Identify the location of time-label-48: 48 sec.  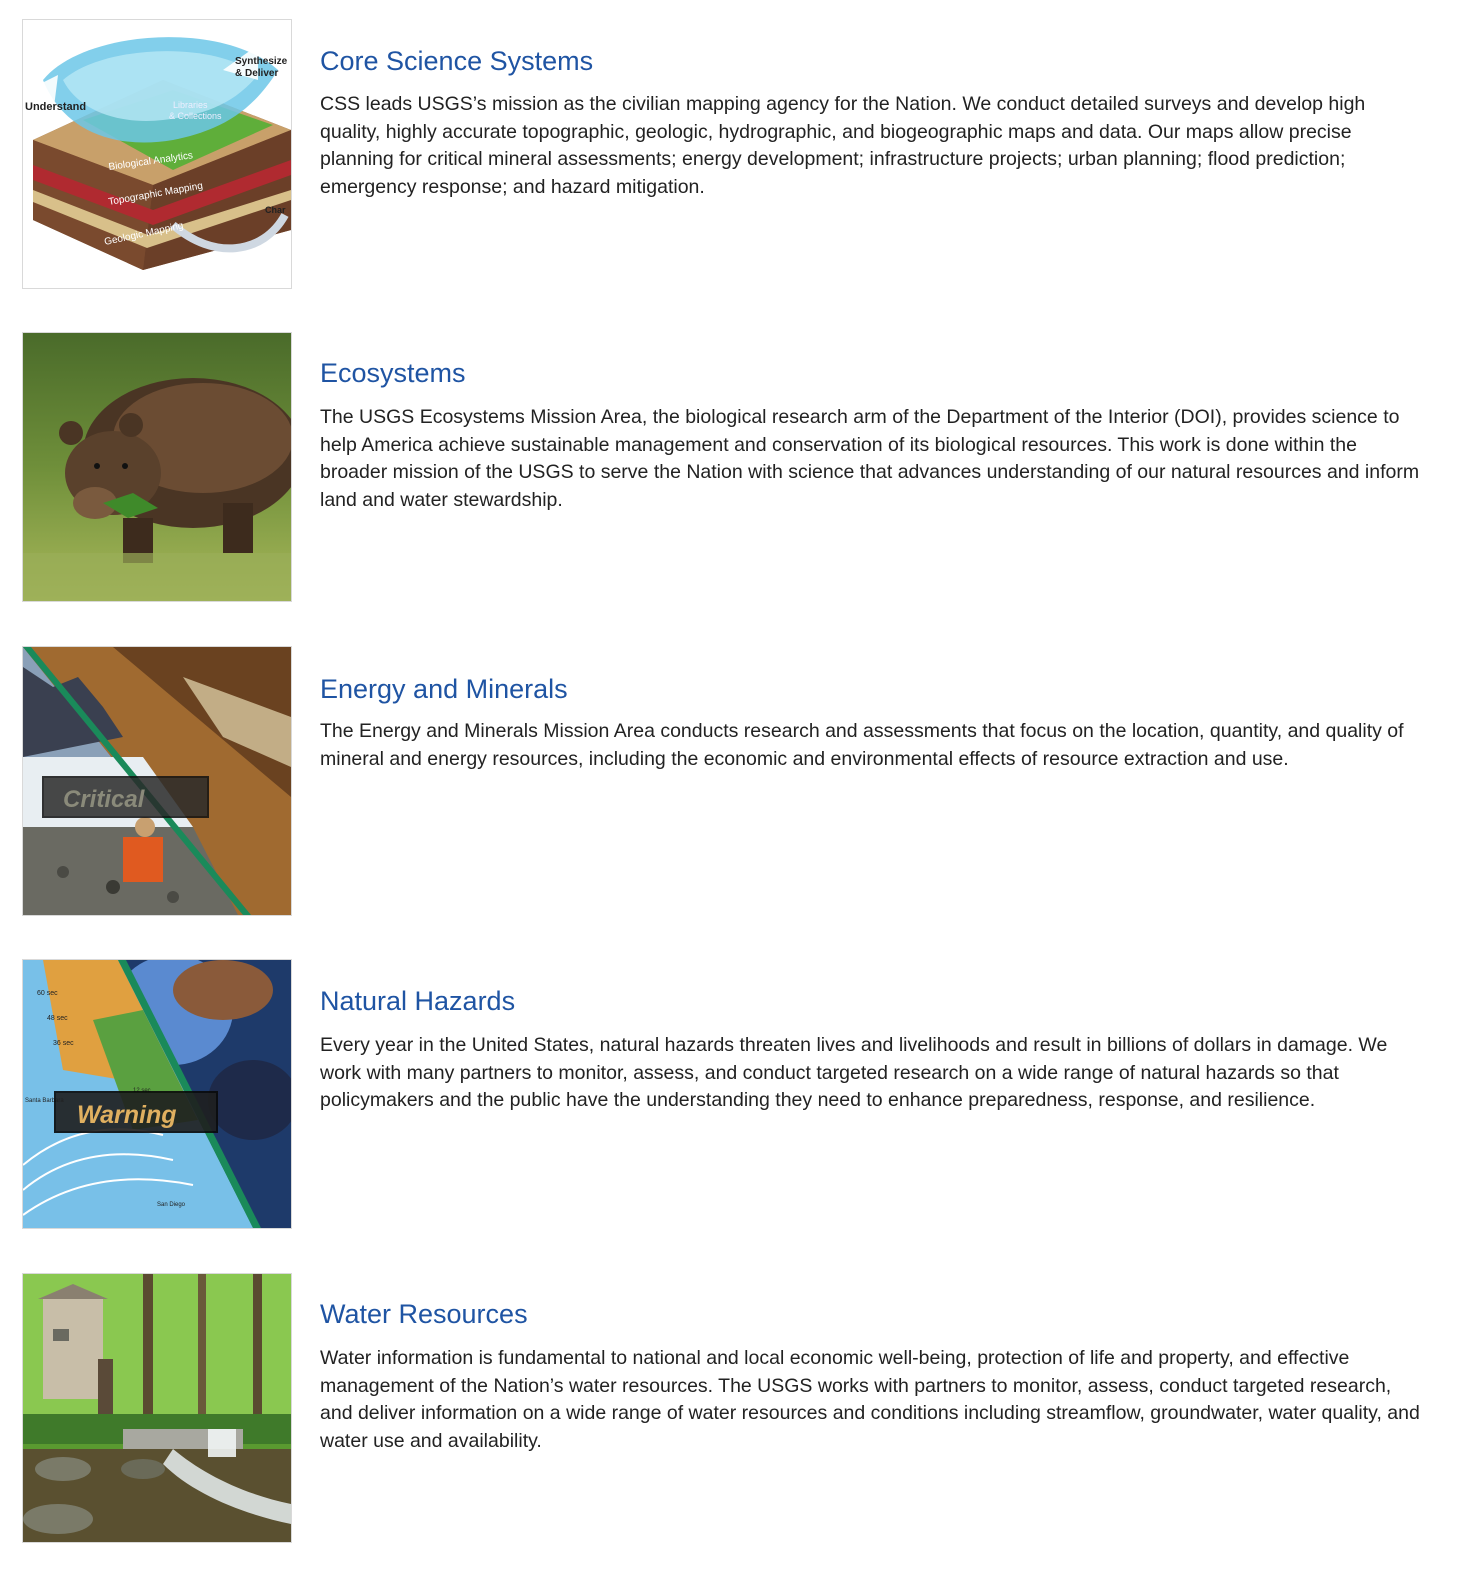
(57, 1018).